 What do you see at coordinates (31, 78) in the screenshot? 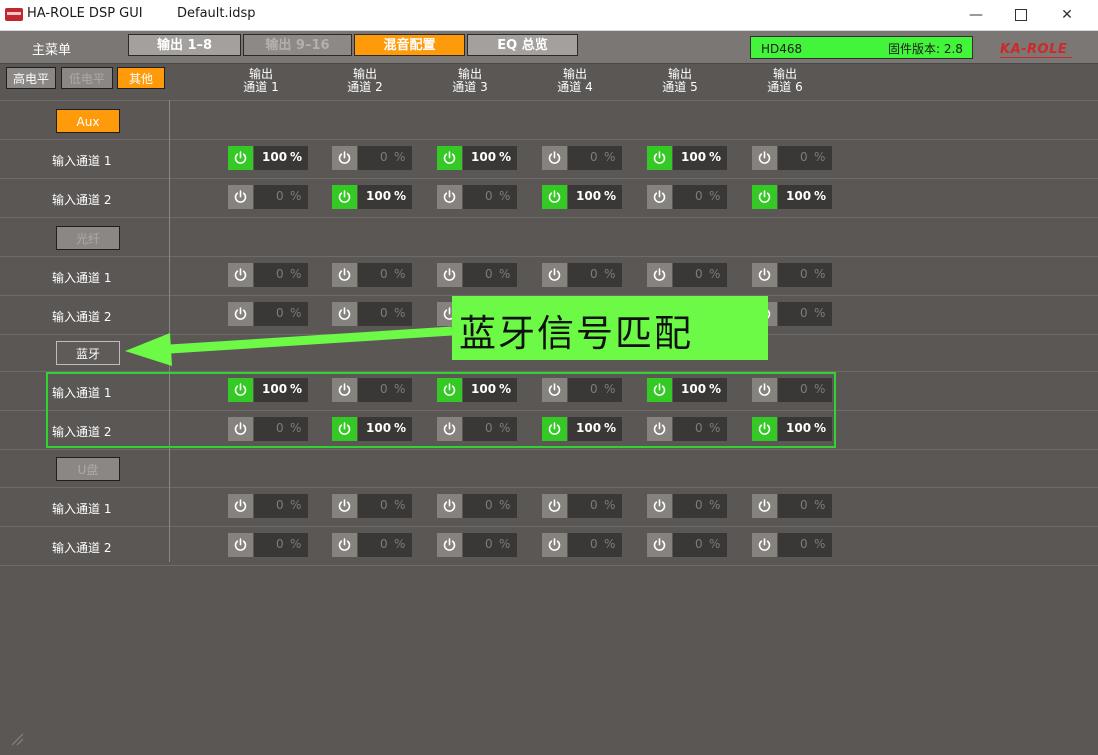
I see `high-level-button: 高电平` at bounding box center [31, 78].